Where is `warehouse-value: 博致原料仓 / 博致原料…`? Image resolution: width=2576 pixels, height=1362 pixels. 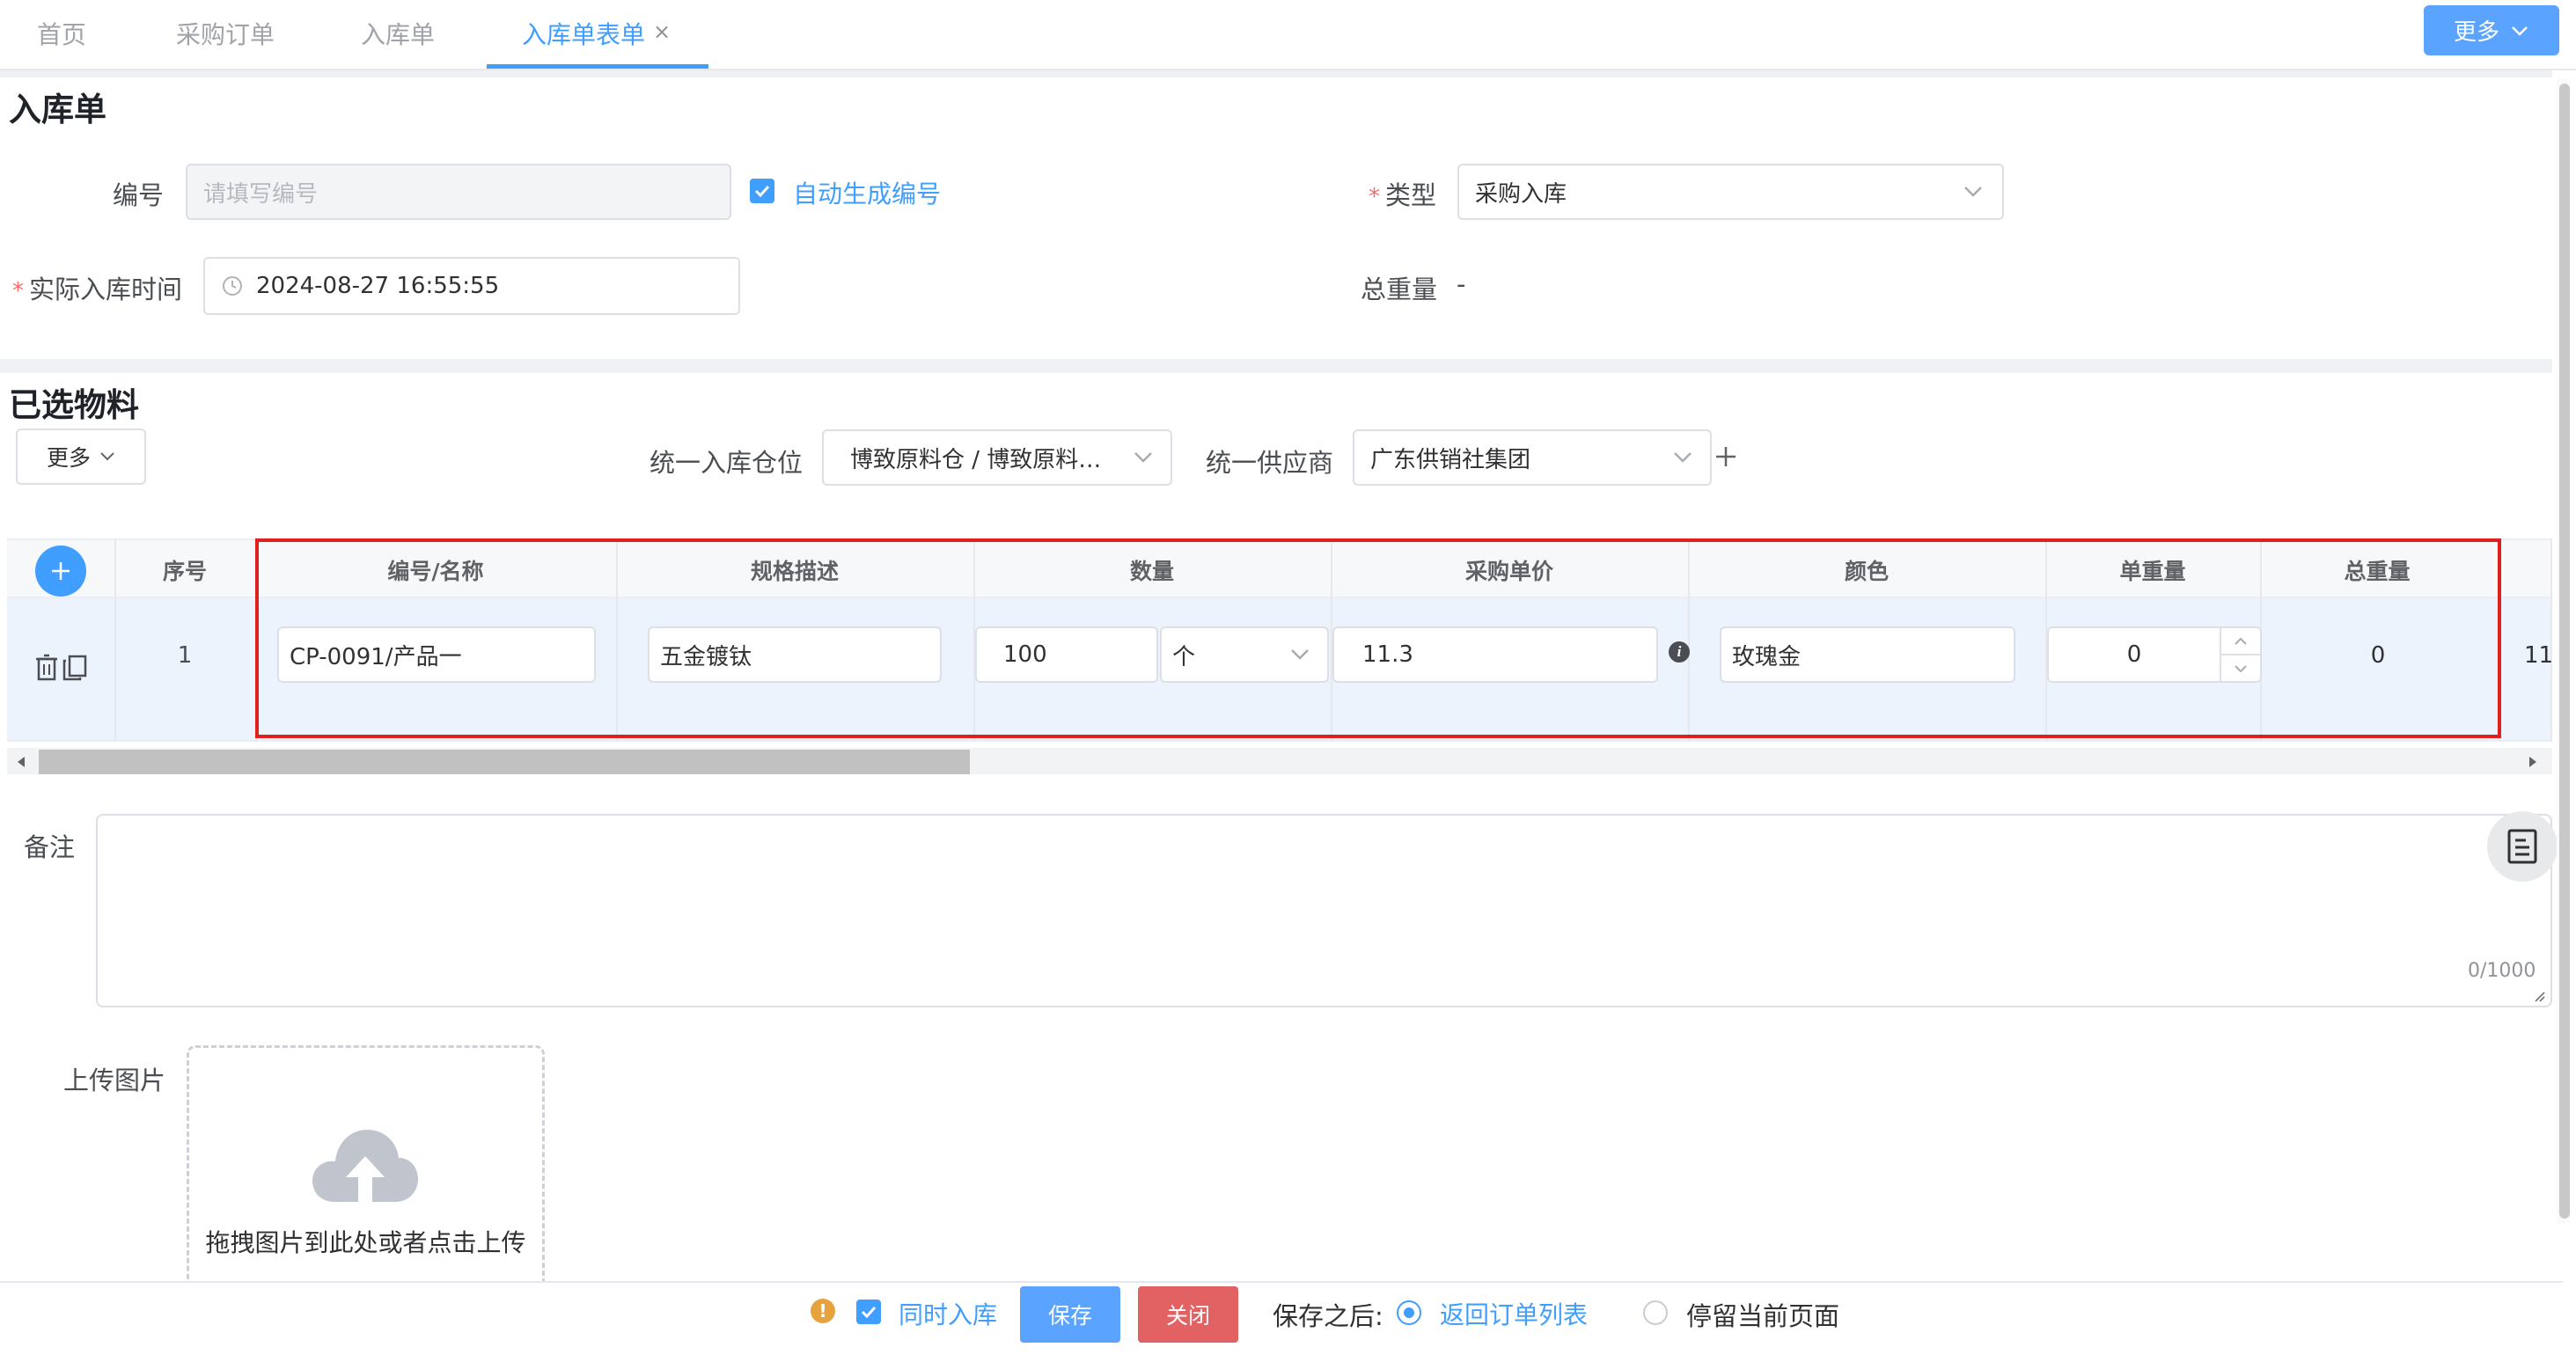
warehouse-value: 博致原料仓 / 博致原料… is located at coordinates (976, 459).